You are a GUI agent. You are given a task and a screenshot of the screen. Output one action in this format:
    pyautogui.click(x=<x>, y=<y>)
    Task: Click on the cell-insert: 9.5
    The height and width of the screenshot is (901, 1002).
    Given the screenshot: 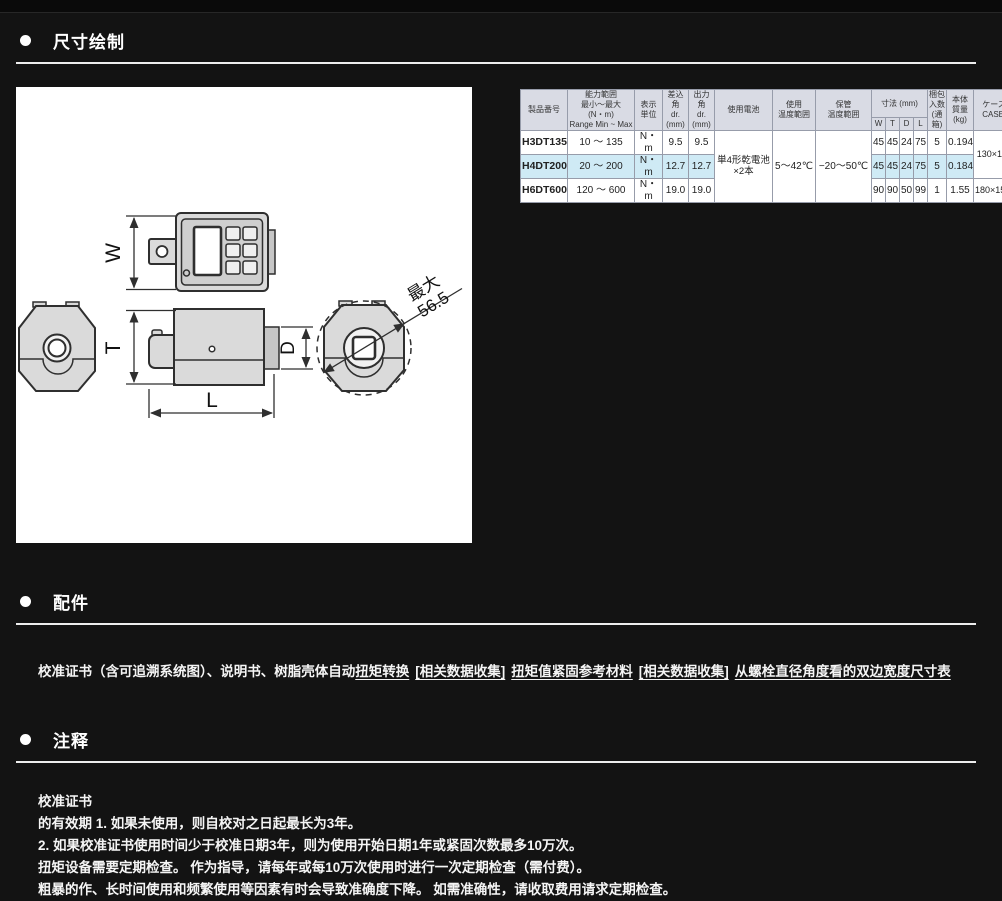 What is the action you would take?
    pyautogui.click(x=676, y=143)
    